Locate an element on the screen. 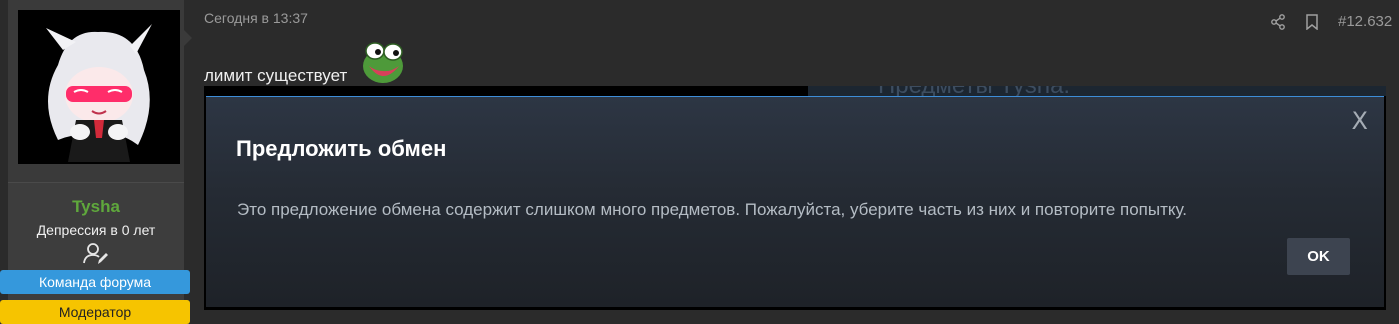  share-icon is located at coordinates (1278, 22).